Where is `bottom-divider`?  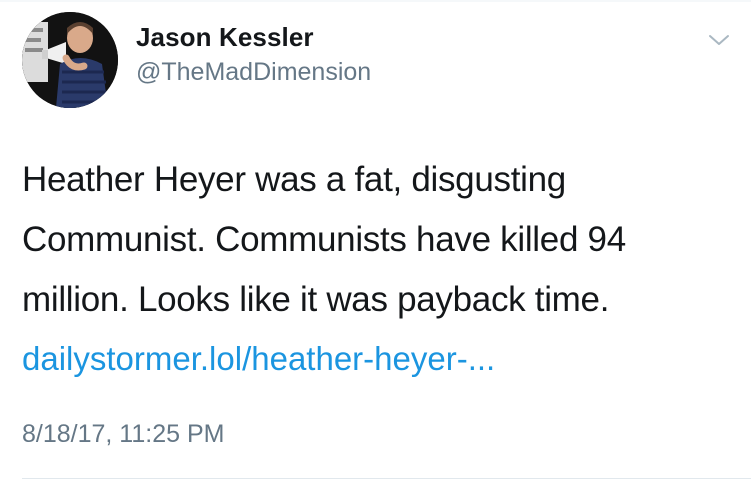 bottom-divider is located at coordinates (386, 478).